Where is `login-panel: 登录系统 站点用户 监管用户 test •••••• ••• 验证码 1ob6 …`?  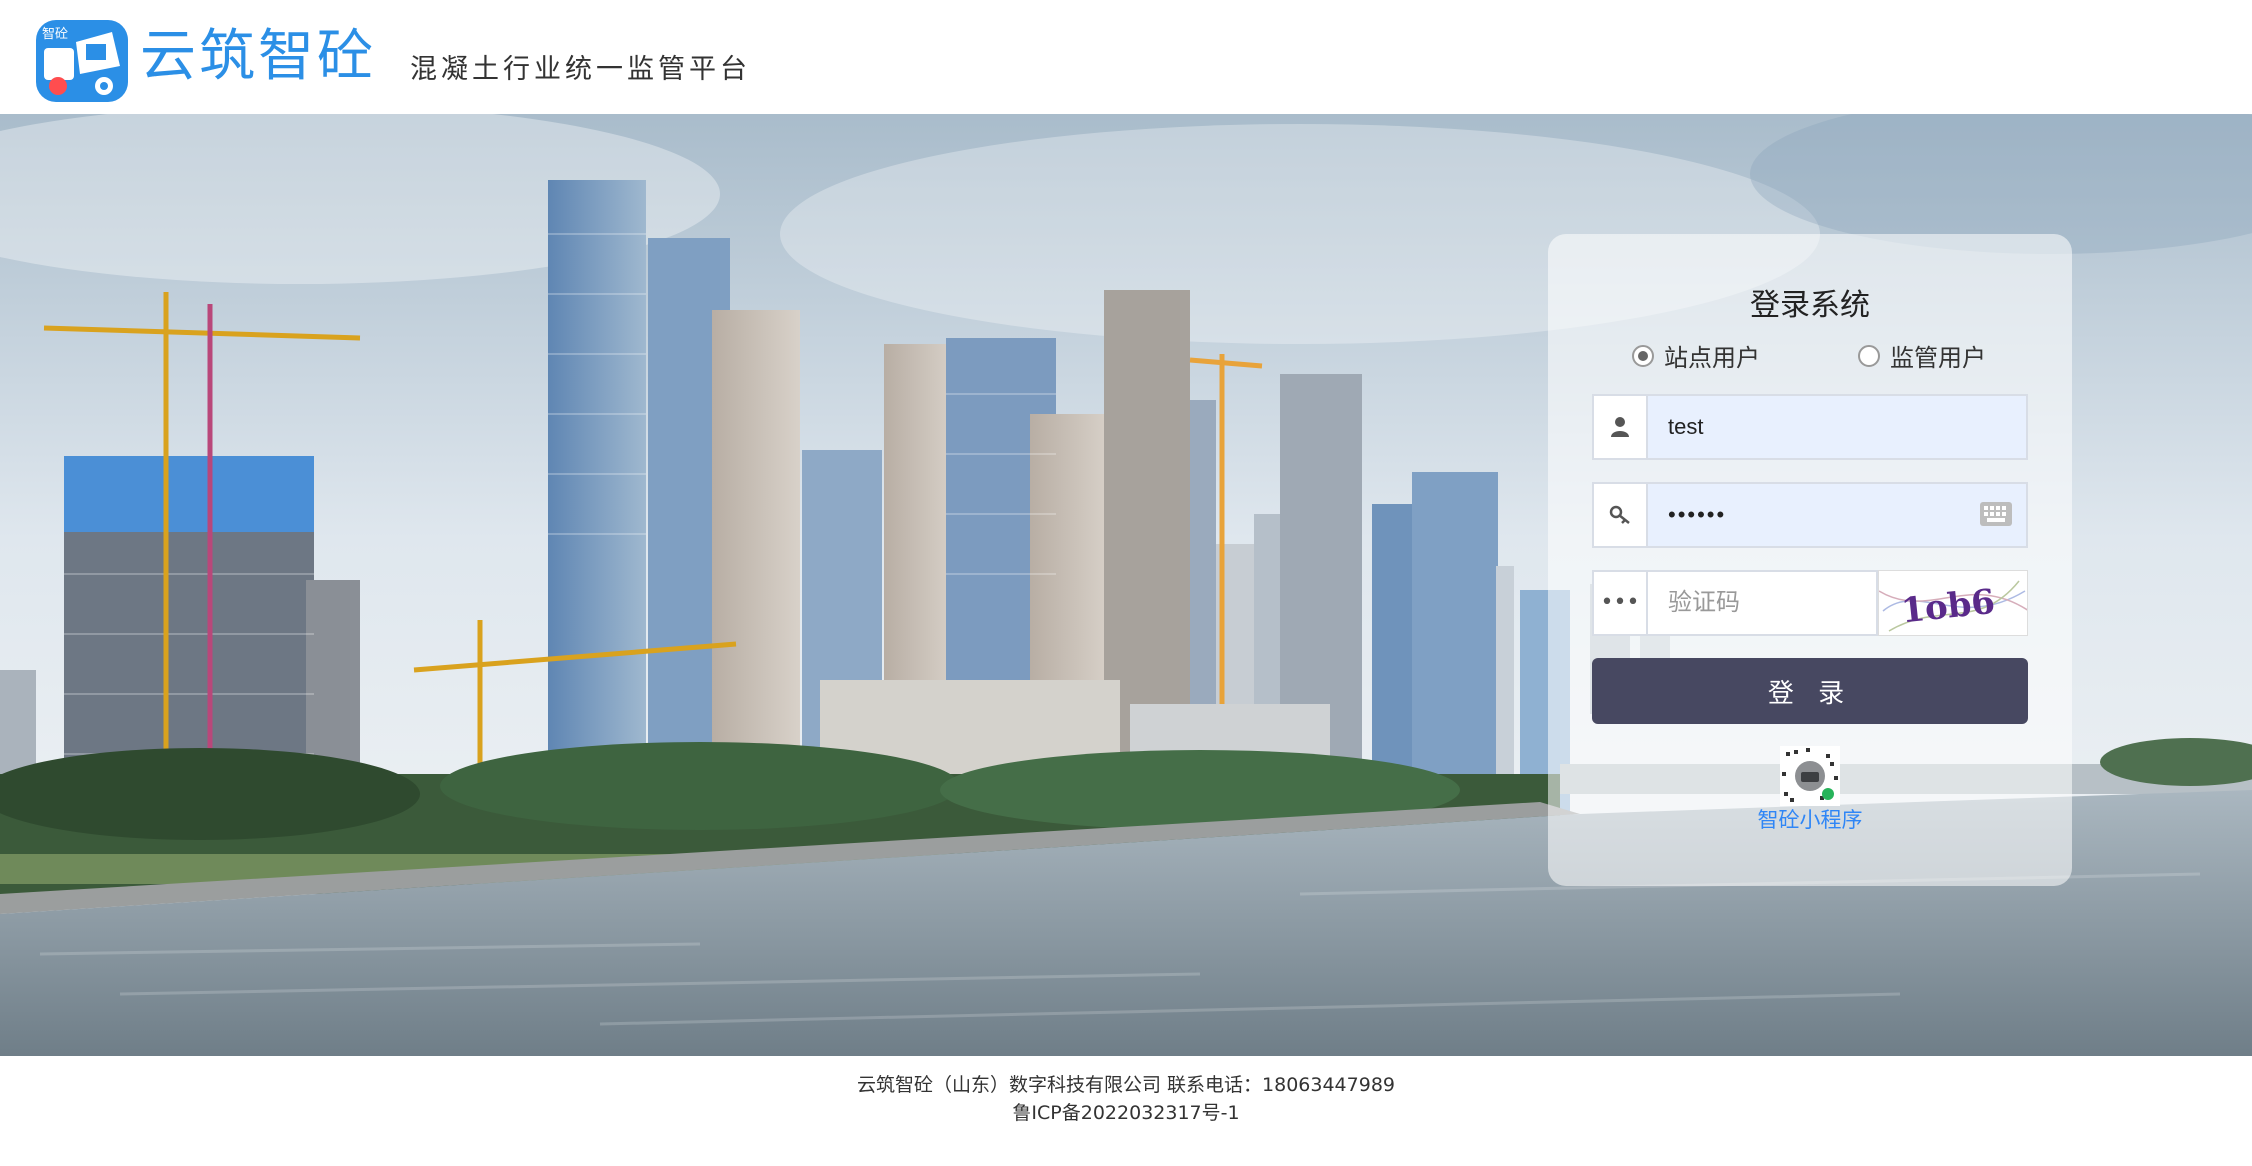
login-panel: 登录系统 站点用户 监管用户 test •••••• ••• 验证码 1ob6 … is located at coordinates (1810, 560).